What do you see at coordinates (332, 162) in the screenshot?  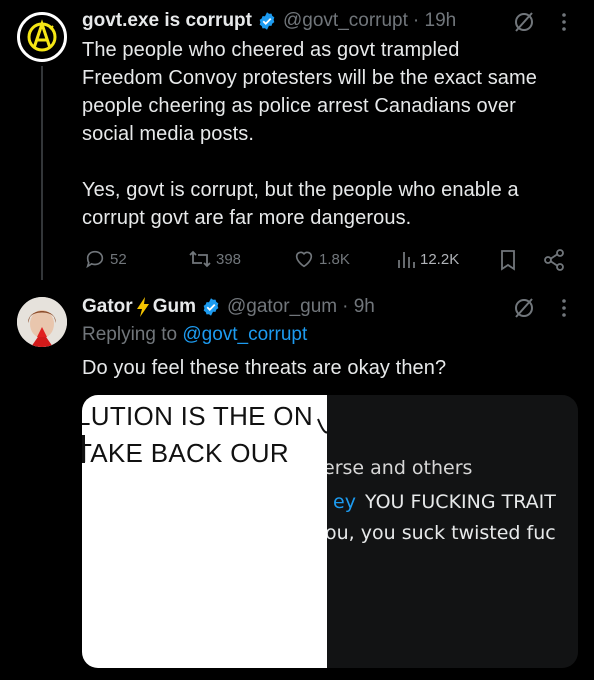 I see `tweet-line` at bounding box center [332, 162].